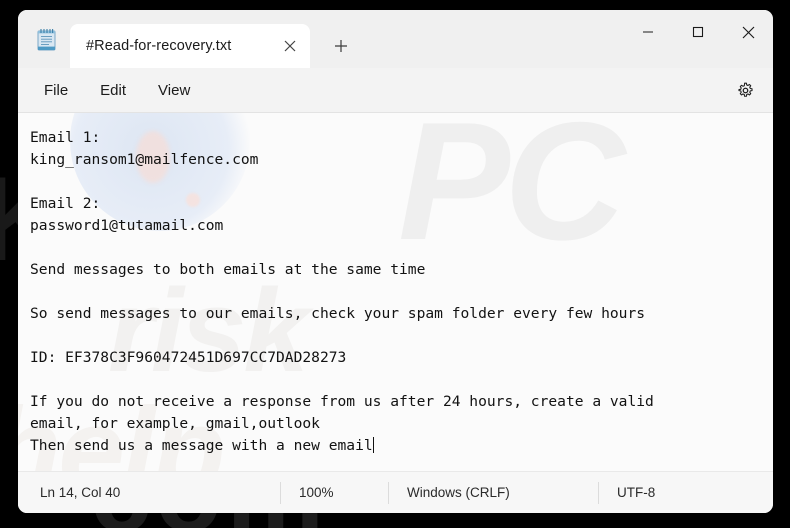  I want to click on text-caret, so click(373, 445).